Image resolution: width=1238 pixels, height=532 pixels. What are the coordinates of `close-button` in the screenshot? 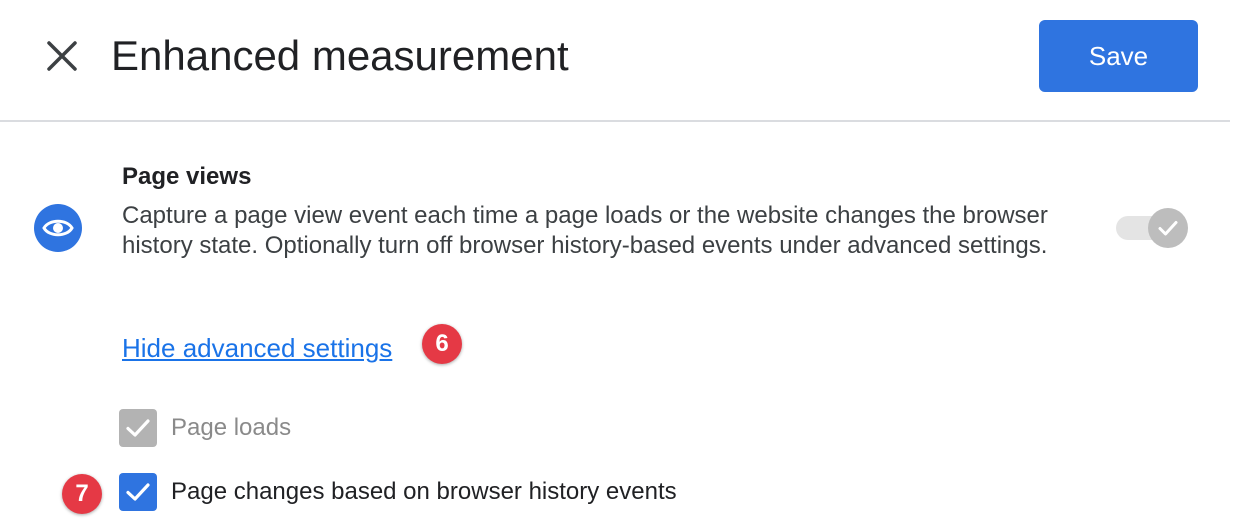 It's located at (62, 56).